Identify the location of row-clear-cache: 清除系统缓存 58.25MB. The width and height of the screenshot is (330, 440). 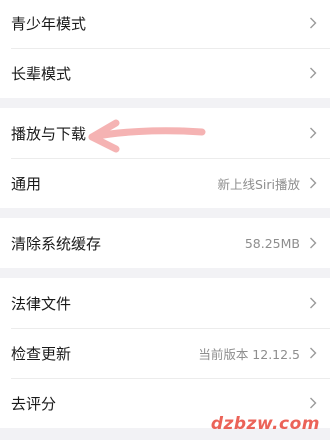
(165, 243).